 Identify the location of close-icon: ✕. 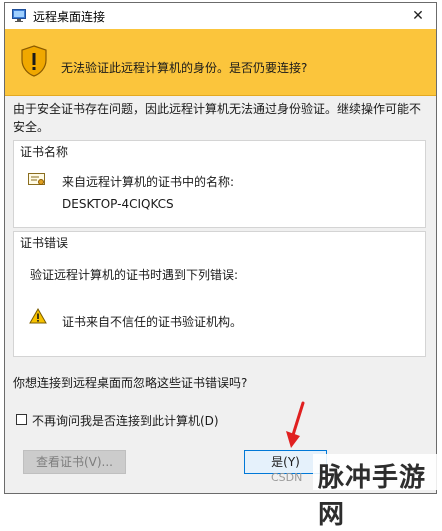
(418, 16).